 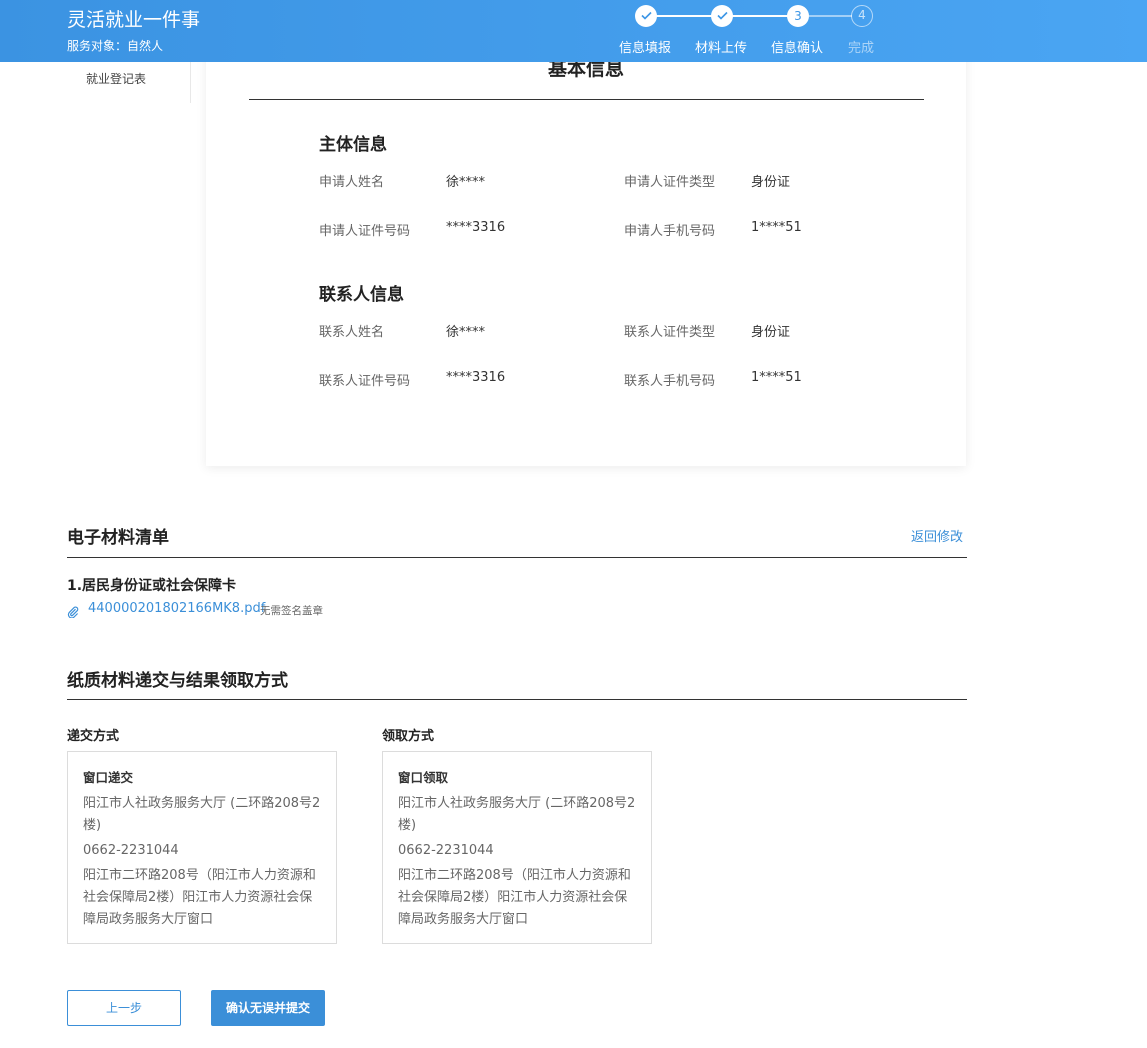 I want to click on paper-section-title: 纸质材料递交与结果领取方式, so click(x=177, y=681).